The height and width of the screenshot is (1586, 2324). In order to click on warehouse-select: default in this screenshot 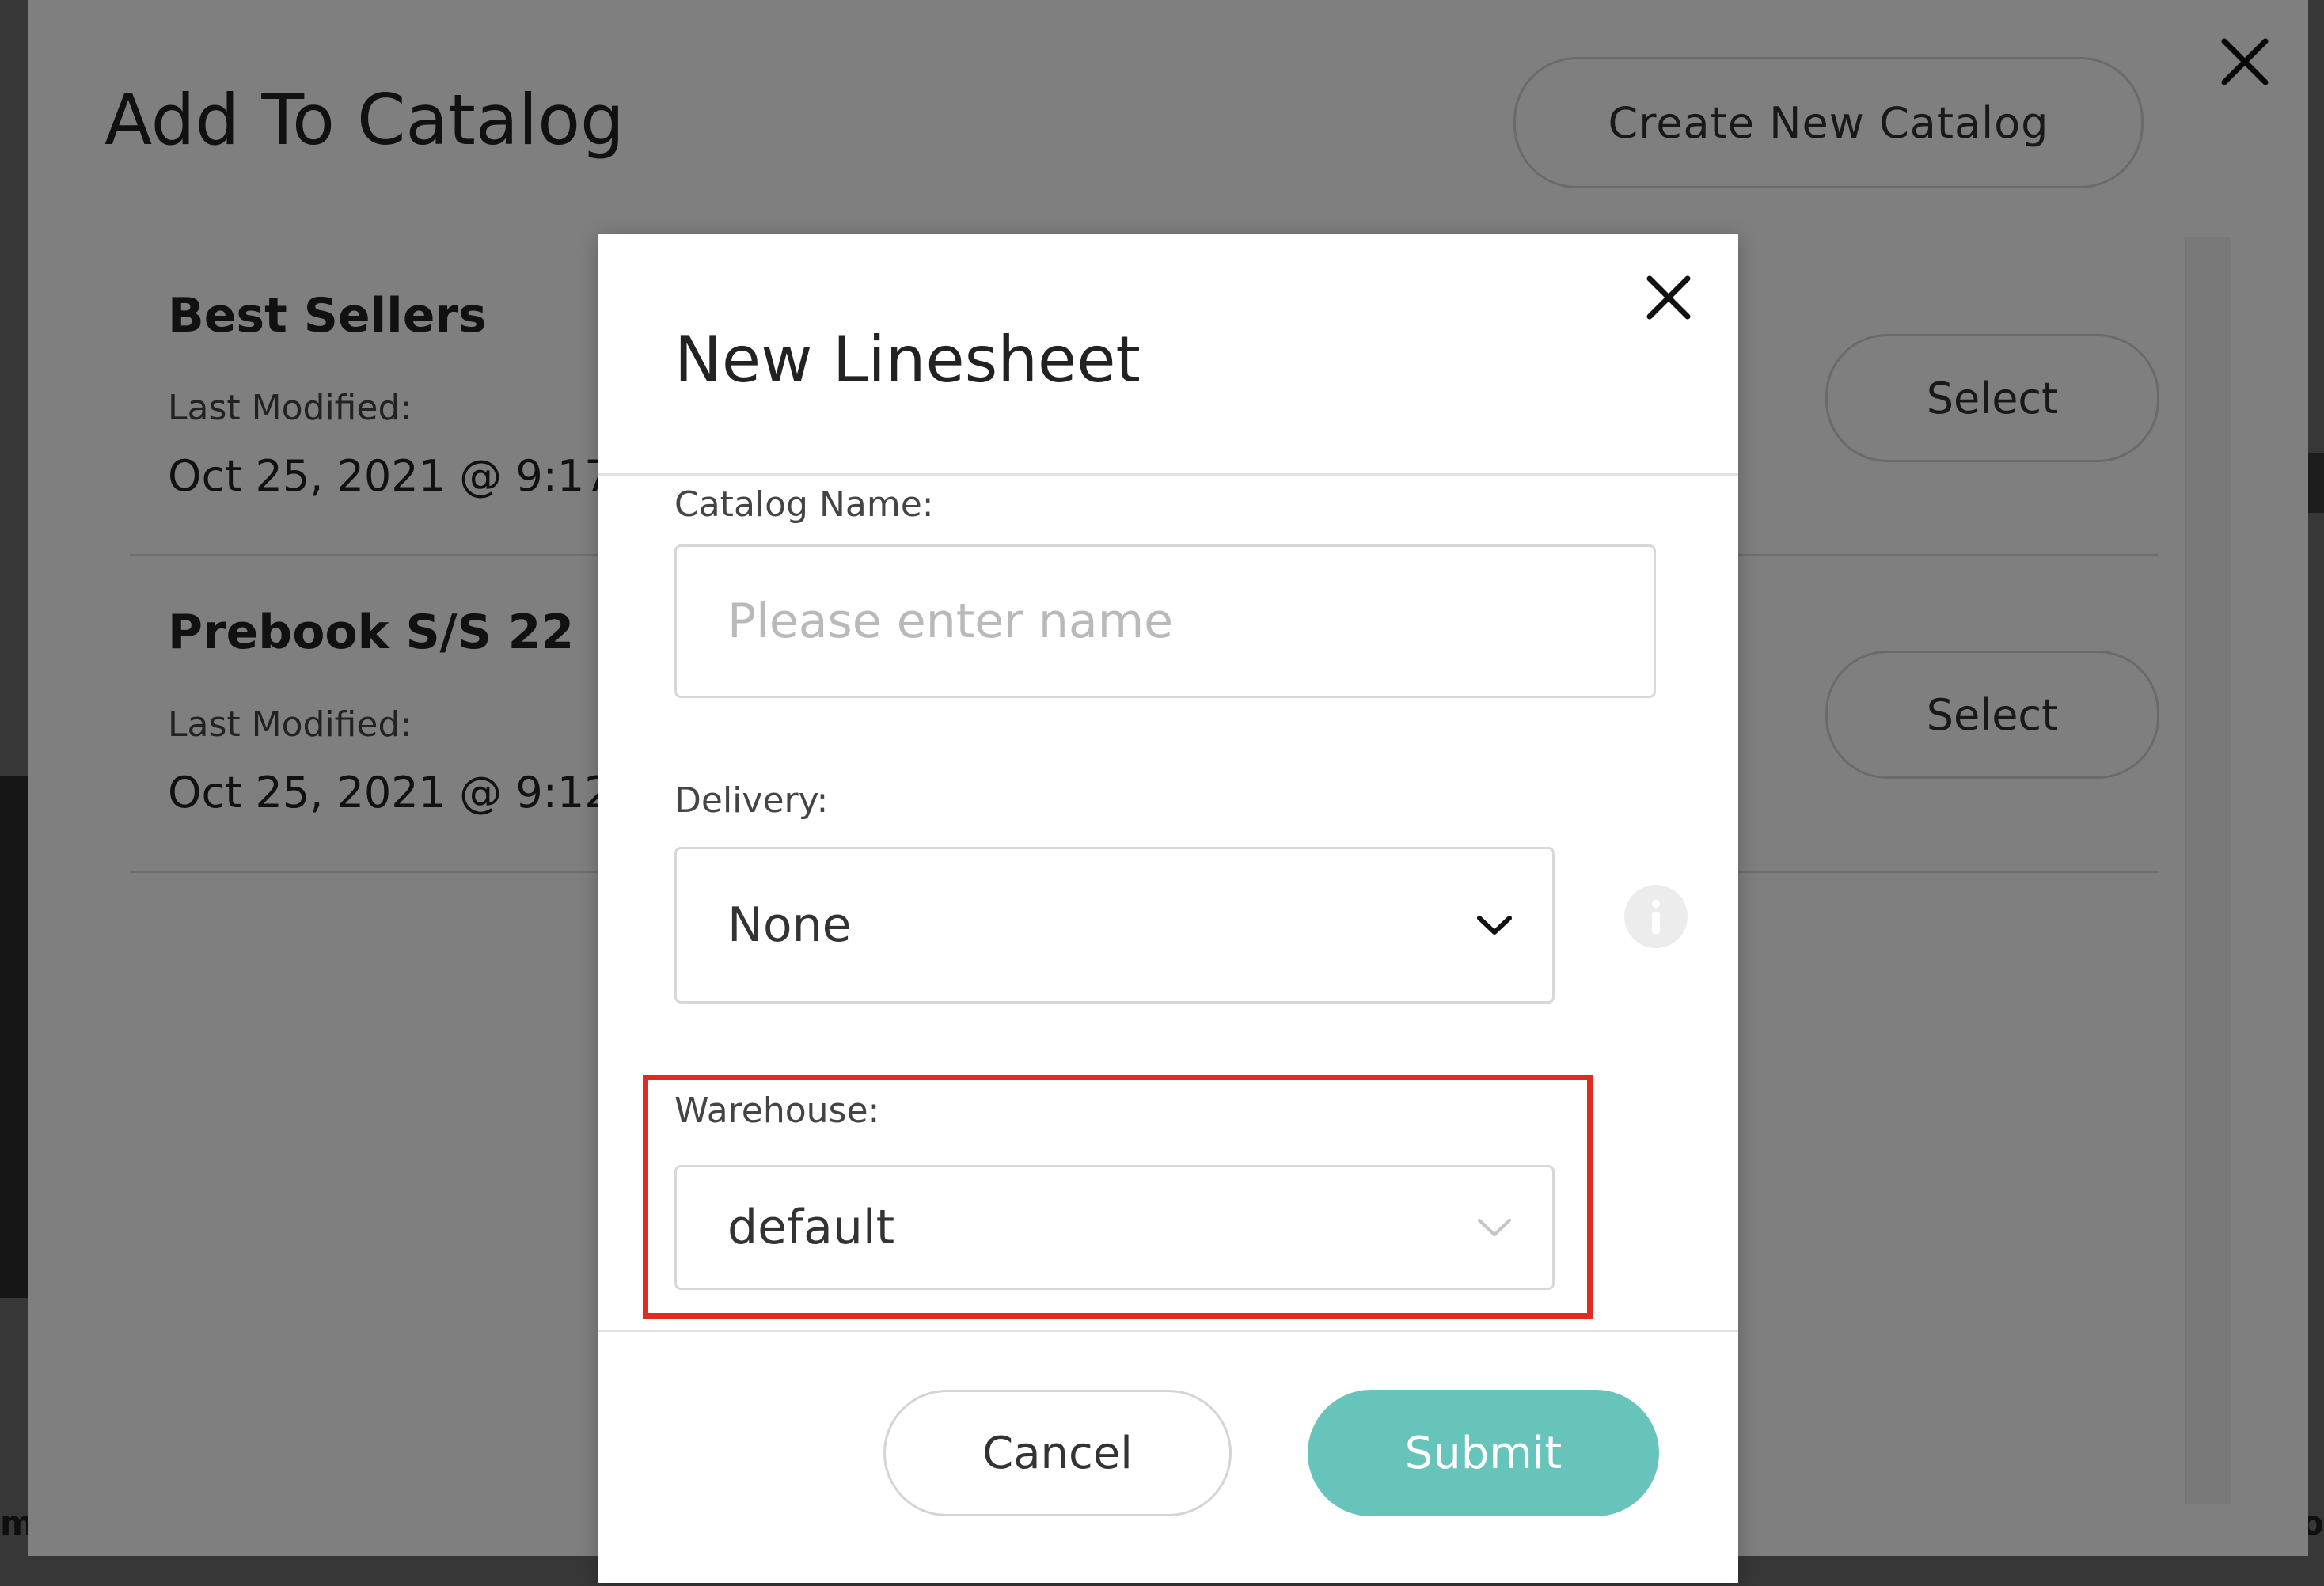, I will do `click(1115, 1228)`.